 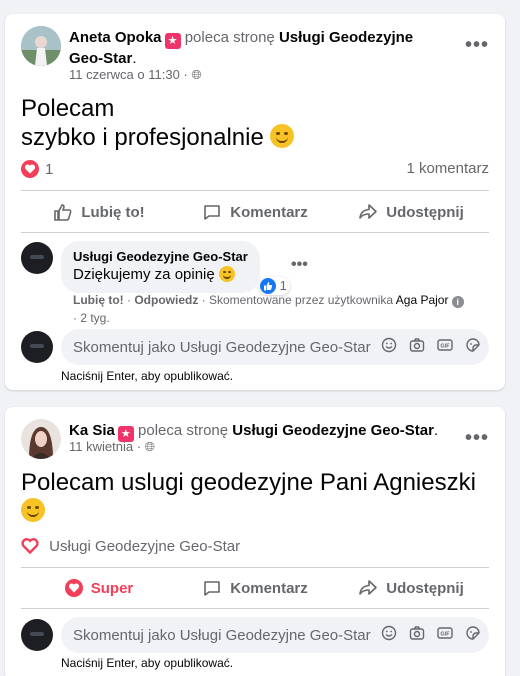 I want to click on reactions-bar: 1 1 komentarz, so click(x=255, y=170).